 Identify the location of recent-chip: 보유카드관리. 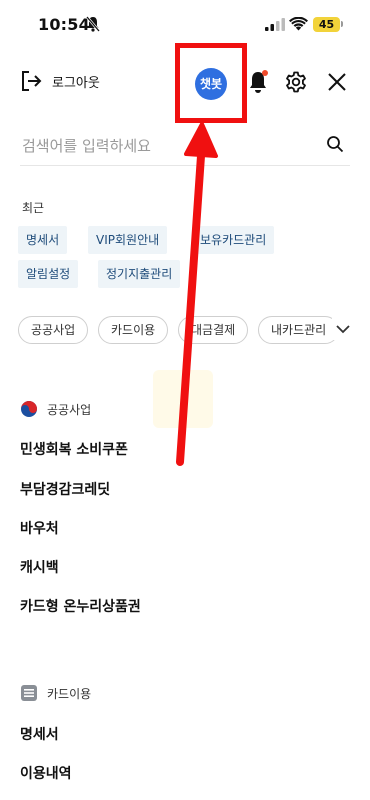
(233, 240).